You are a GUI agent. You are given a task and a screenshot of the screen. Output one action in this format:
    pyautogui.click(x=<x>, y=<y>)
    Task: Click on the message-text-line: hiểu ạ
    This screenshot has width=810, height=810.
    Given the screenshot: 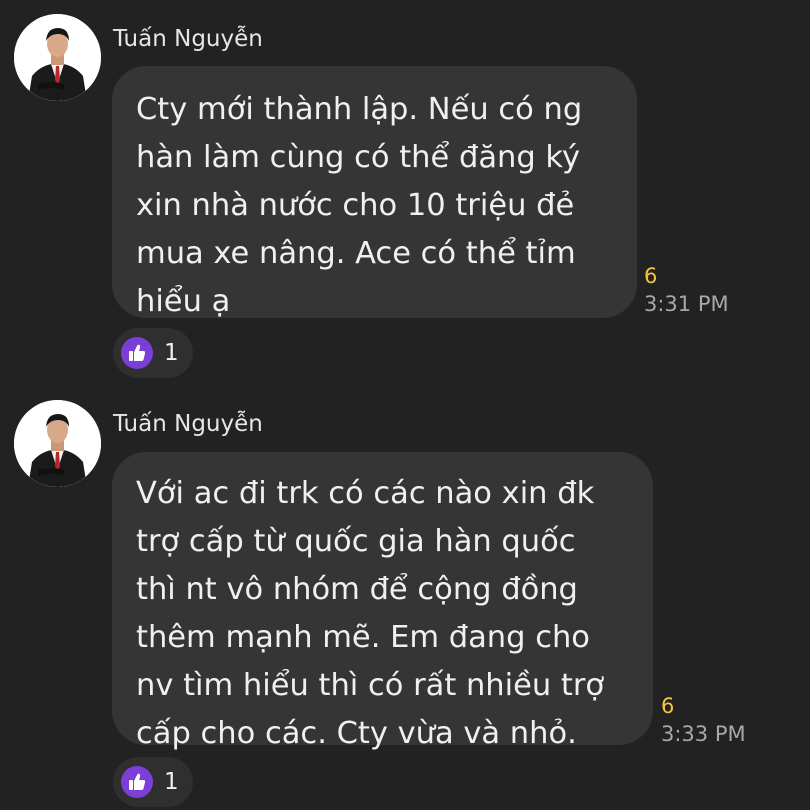 What is the action you would take?
    pyautogui.click(x=183, y=301)
    